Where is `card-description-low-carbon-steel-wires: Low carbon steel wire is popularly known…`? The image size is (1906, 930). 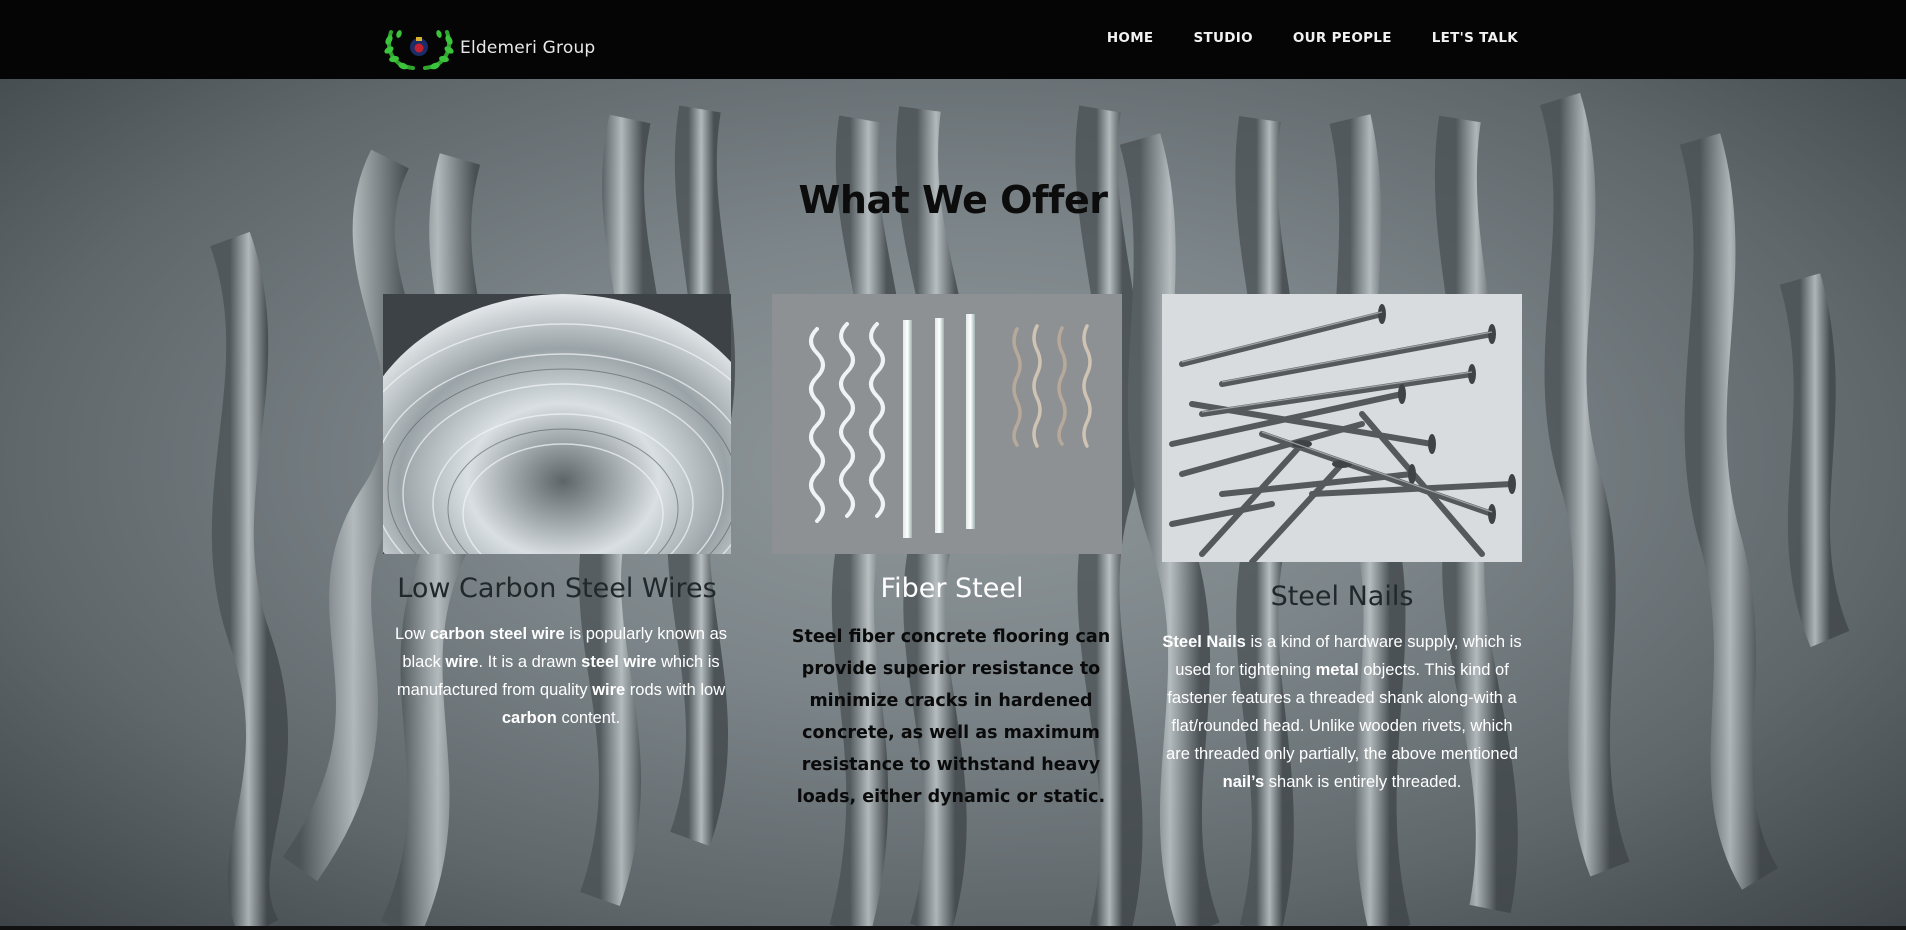 card-description-low-carbon-steel-wires: Low carbon steel wire is popularly known… is located at coordinates (561, 676).